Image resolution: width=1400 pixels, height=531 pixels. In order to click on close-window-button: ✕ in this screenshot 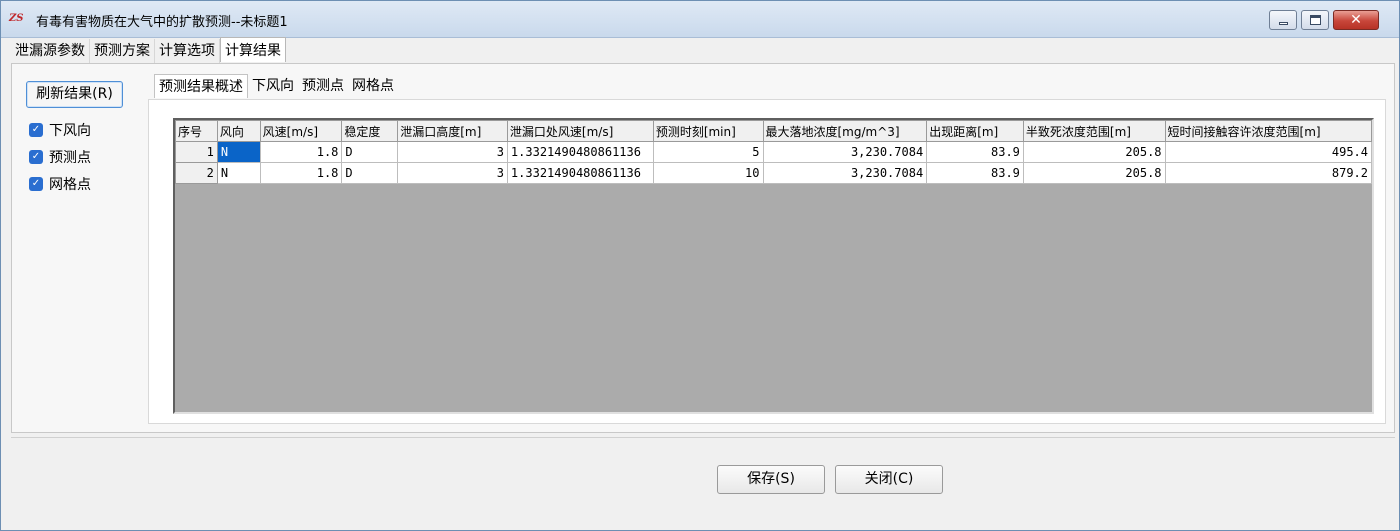, I will do `click(1356, 20)`.